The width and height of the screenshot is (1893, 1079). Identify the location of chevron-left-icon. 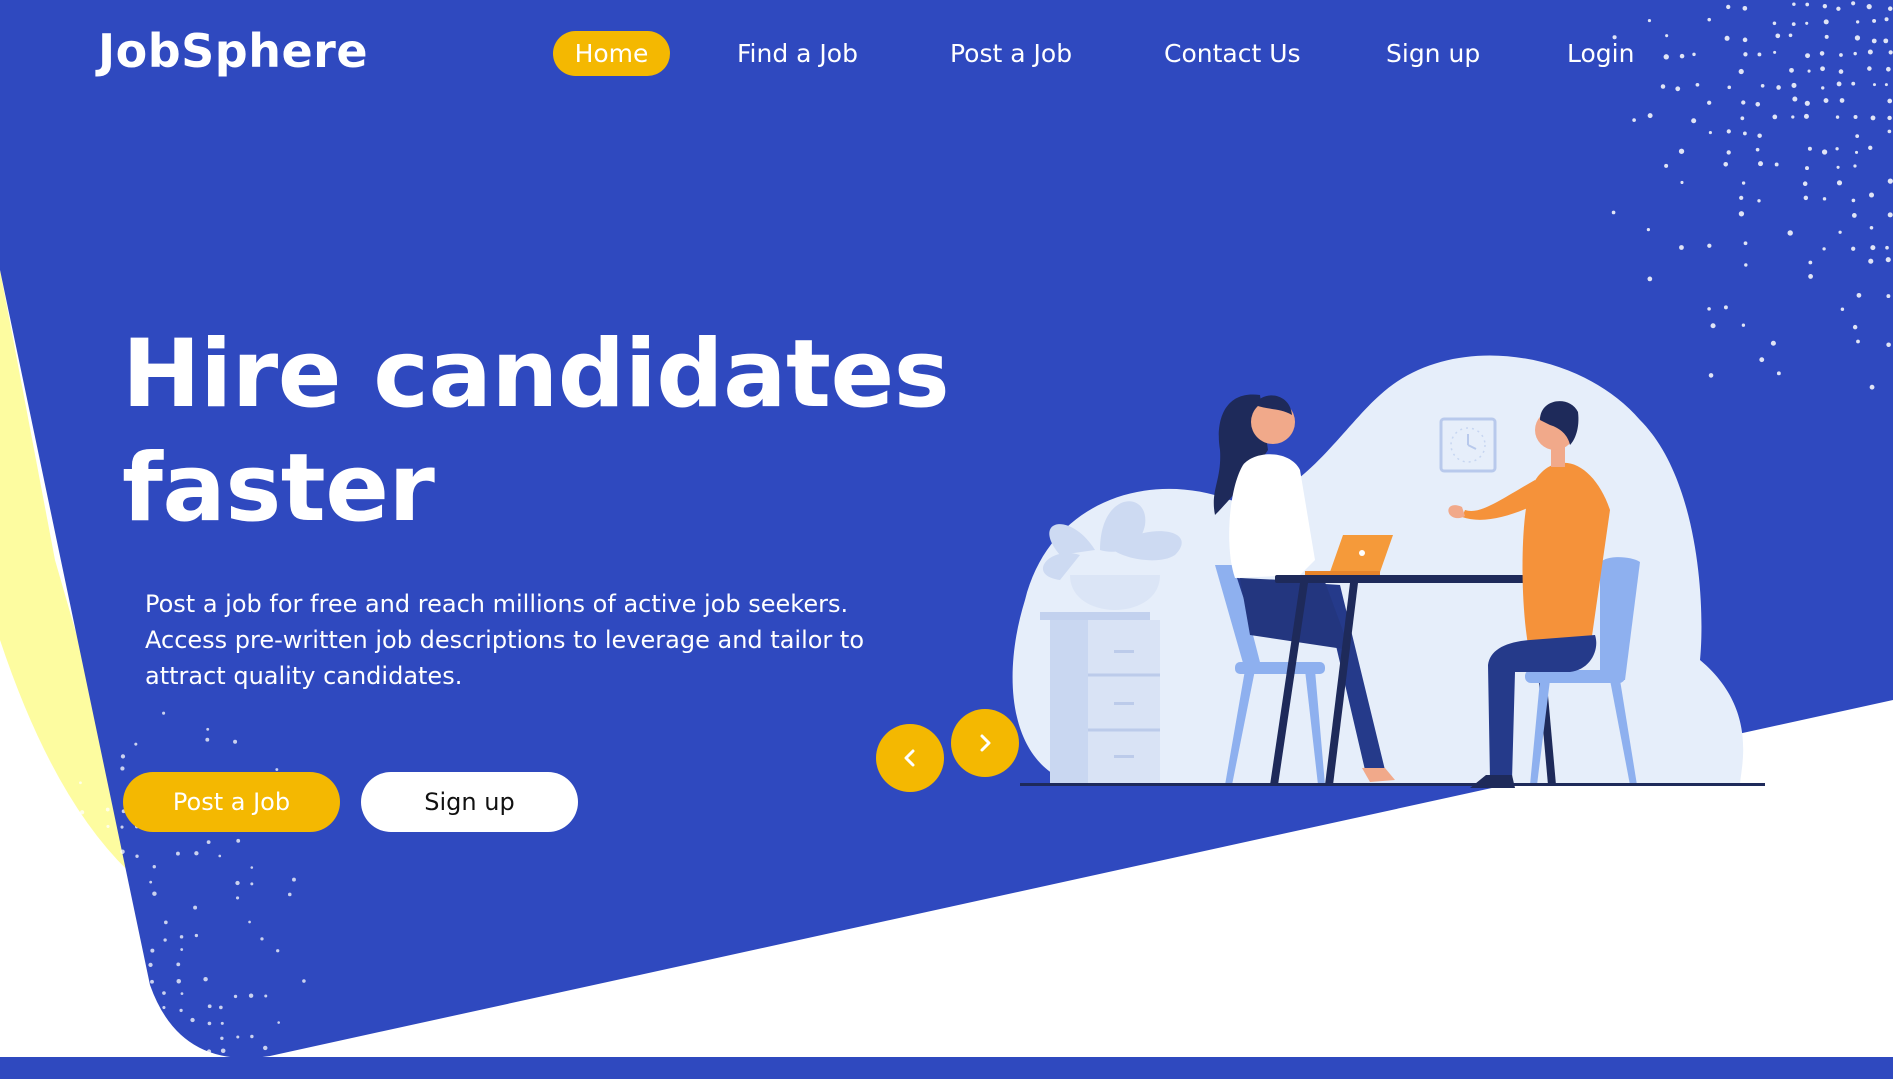
(910, 758).